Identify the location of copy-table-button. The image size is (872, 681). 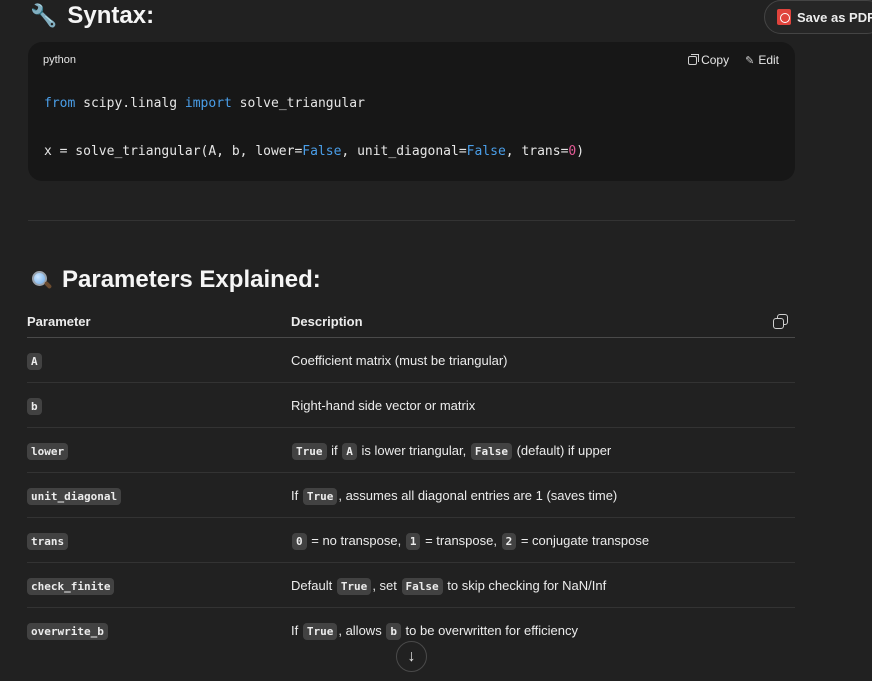
(781, 322).